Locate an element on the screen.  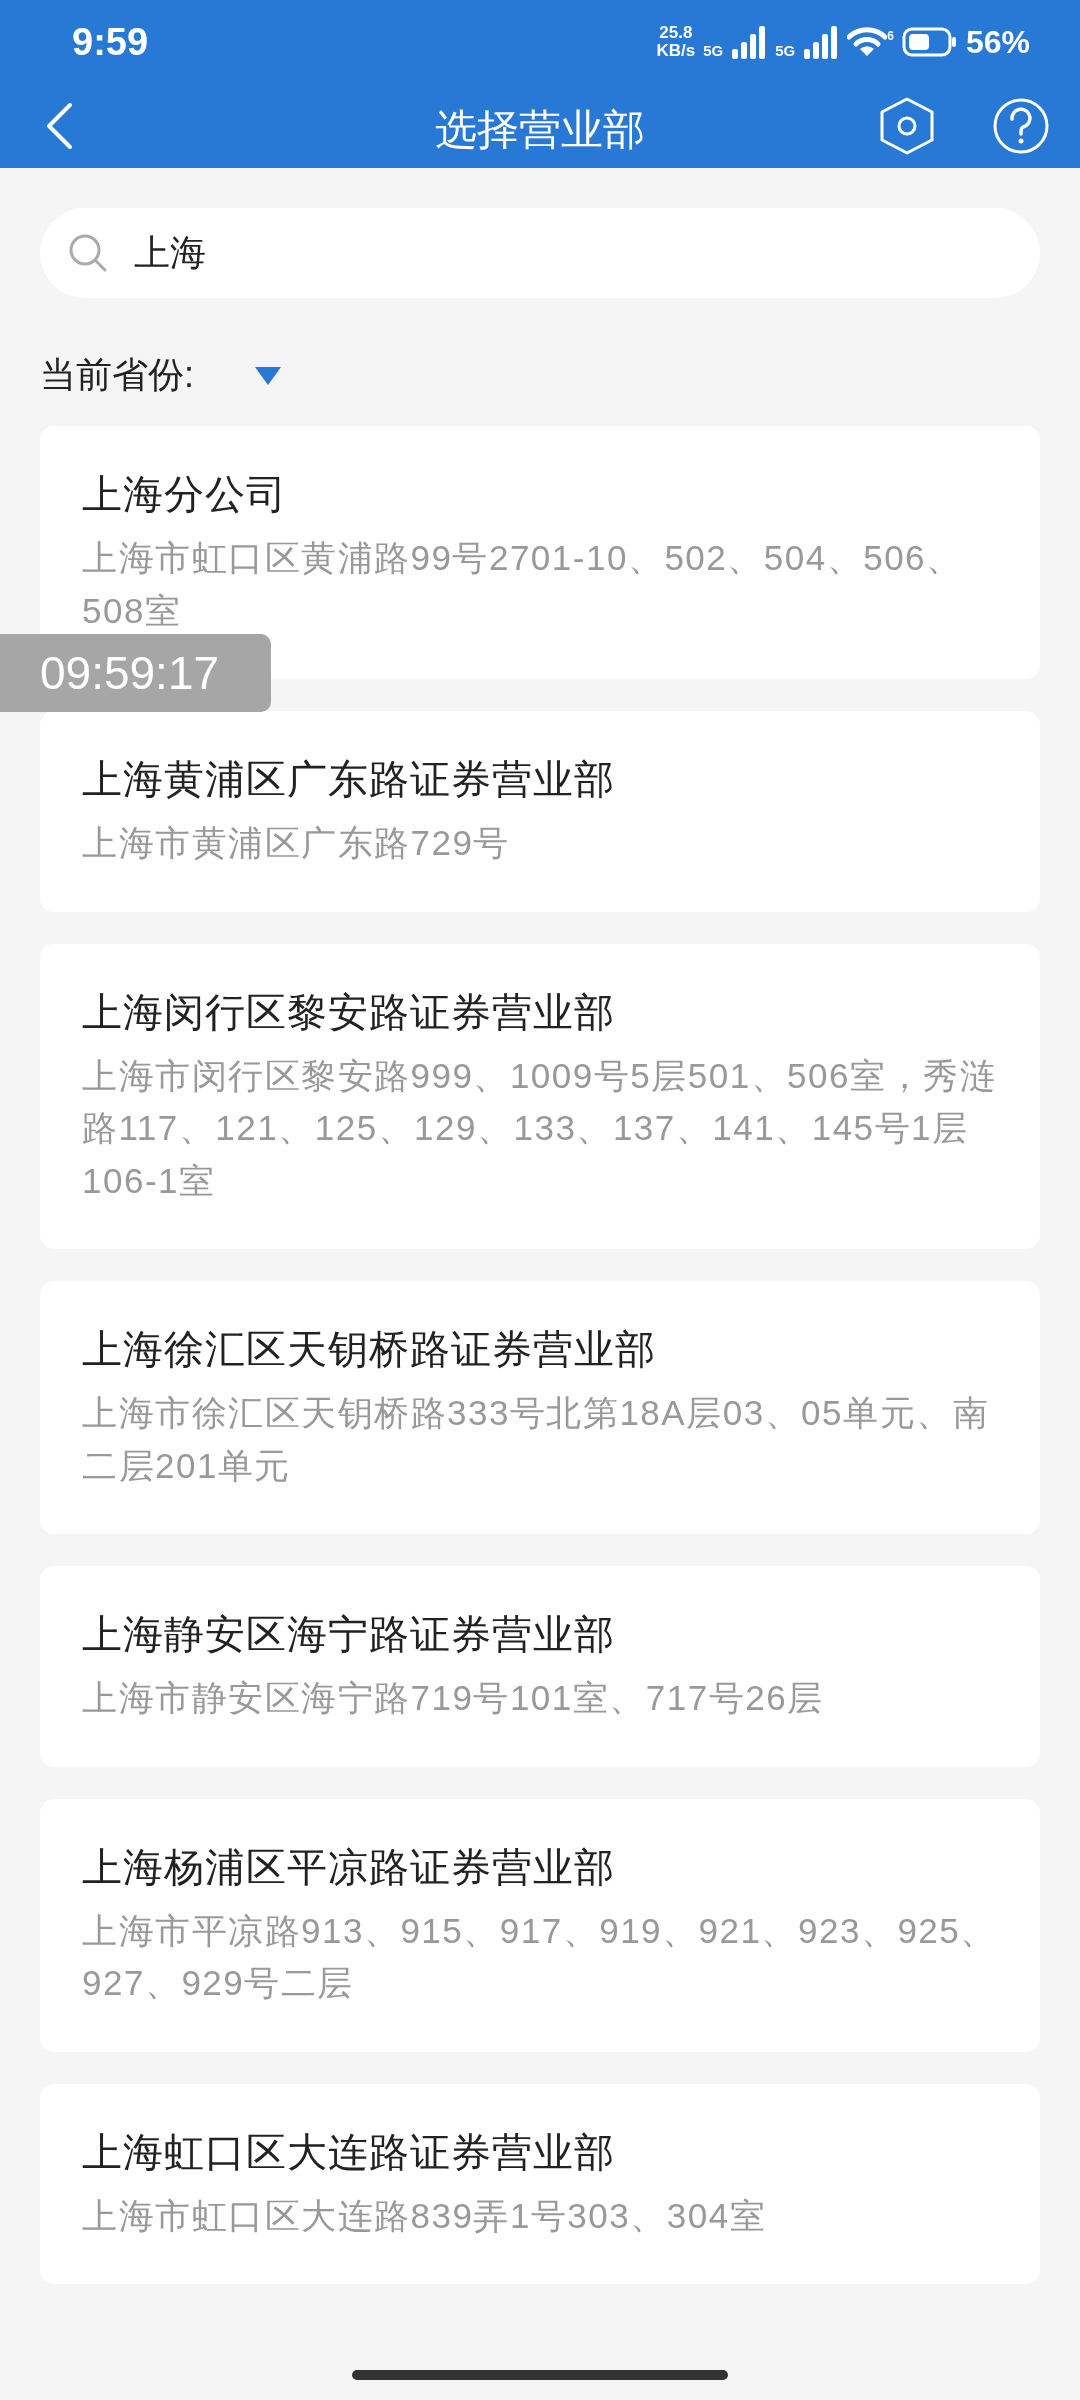
wifi-icon is located at coordinates (867, 42).